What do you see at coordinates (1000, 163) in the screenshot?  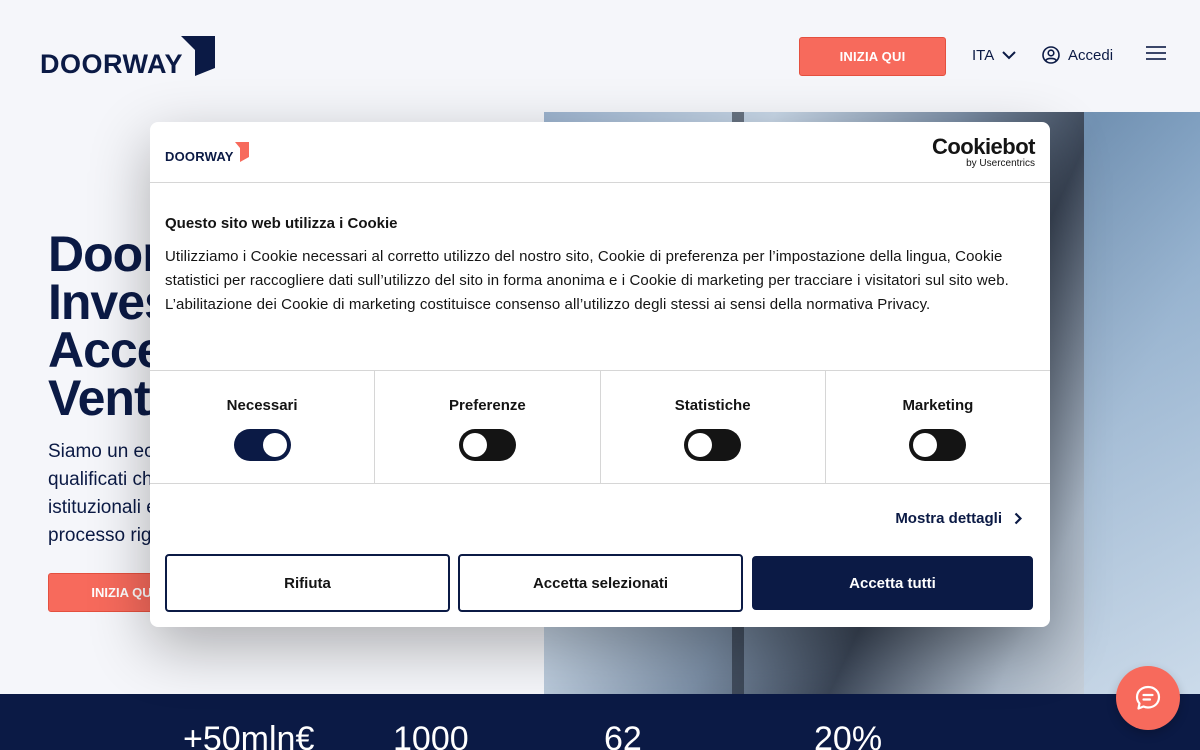 I see `cookiebot-sub: by Usercentrics` at bounding box center [1000, 163].